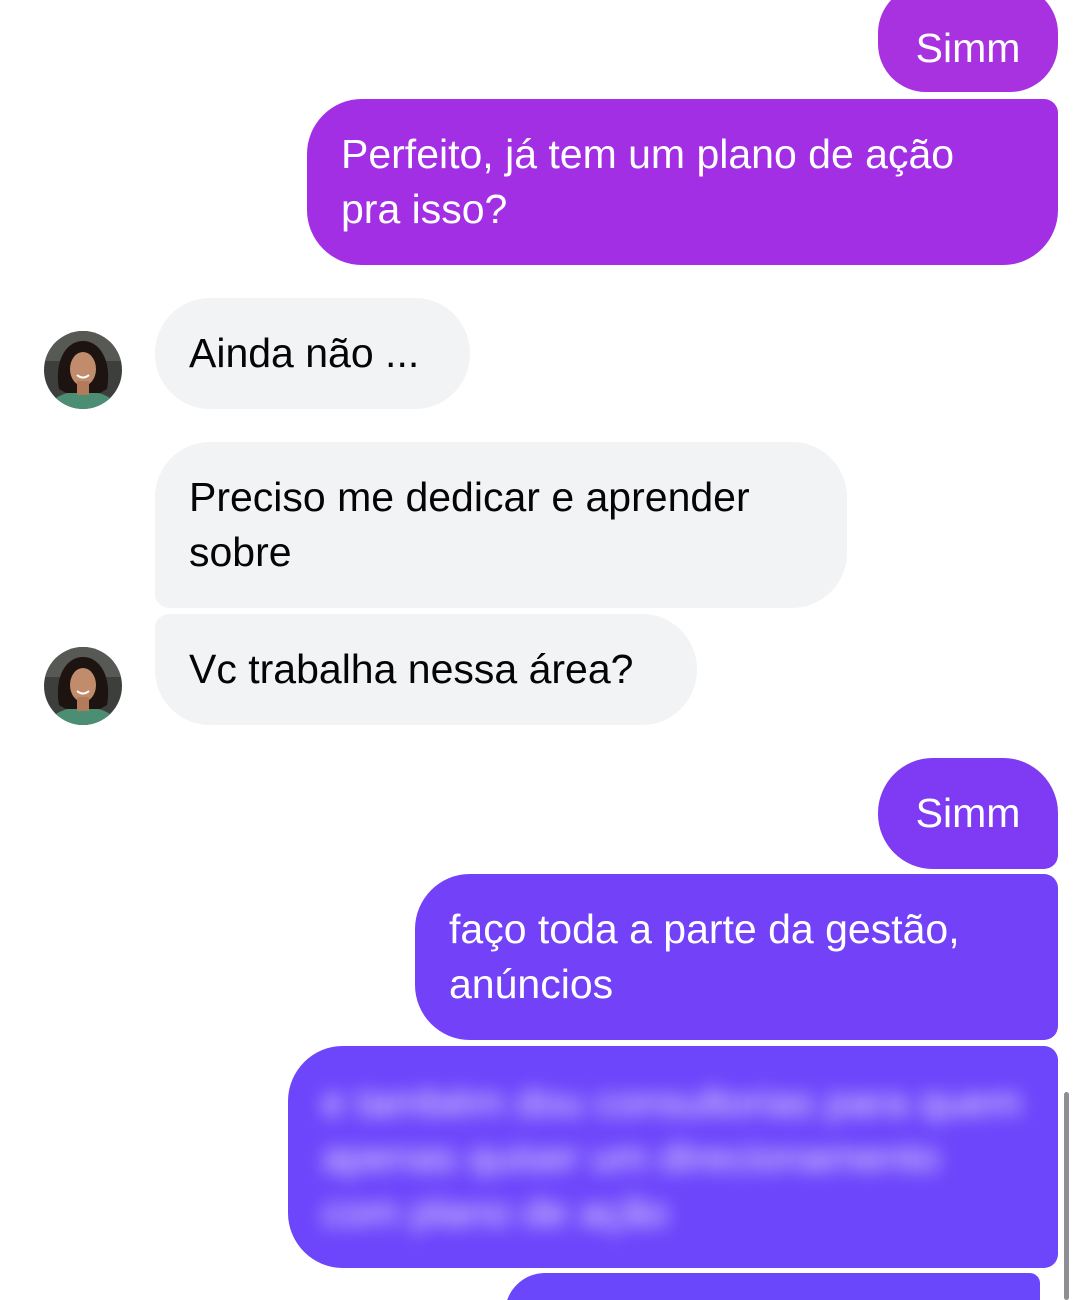 The width and height of the screenshot is (1080, 1300). I want to click on outgoing-message-bubble: faço toda a parte da gestão, anúncios, so click(736, 957).